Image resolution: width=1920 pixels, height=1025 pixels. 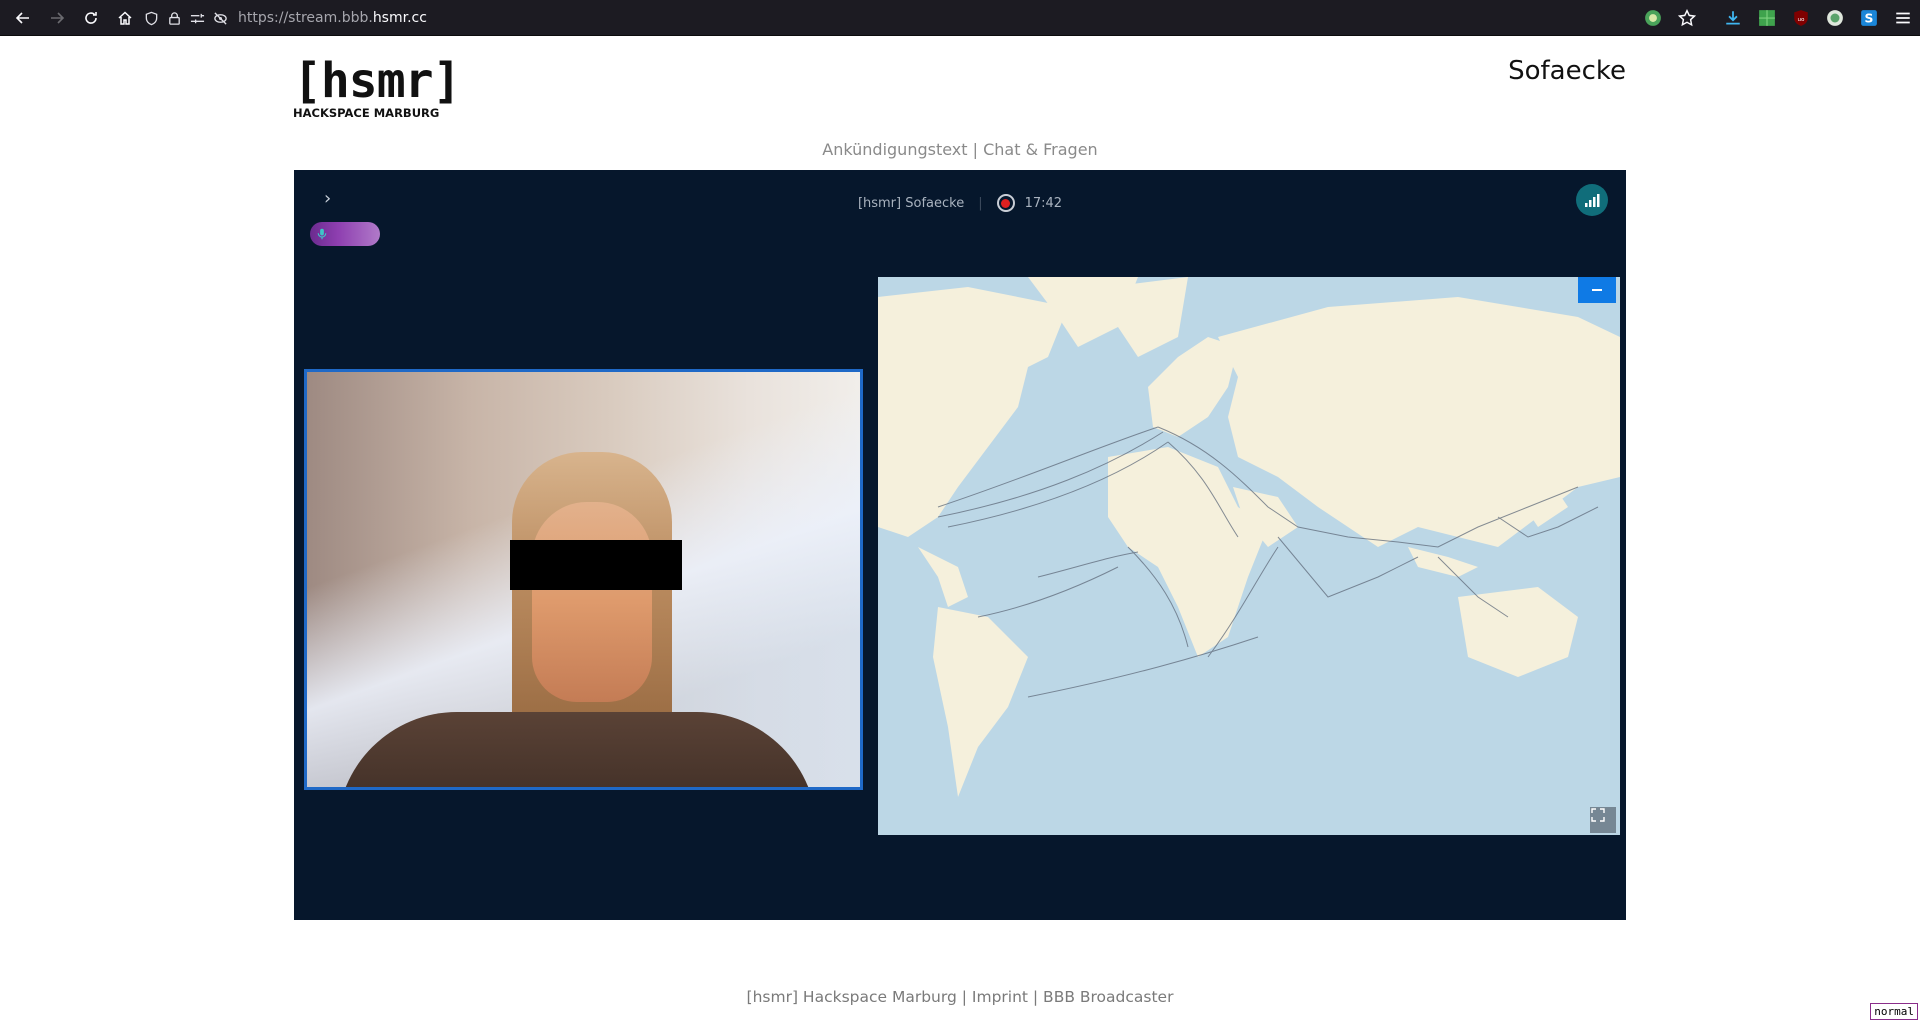 What do you see at coordinates (1894, 1011) in the screenshot?
I see `mode-badge: normal` at bounding box center [1894, 1011].